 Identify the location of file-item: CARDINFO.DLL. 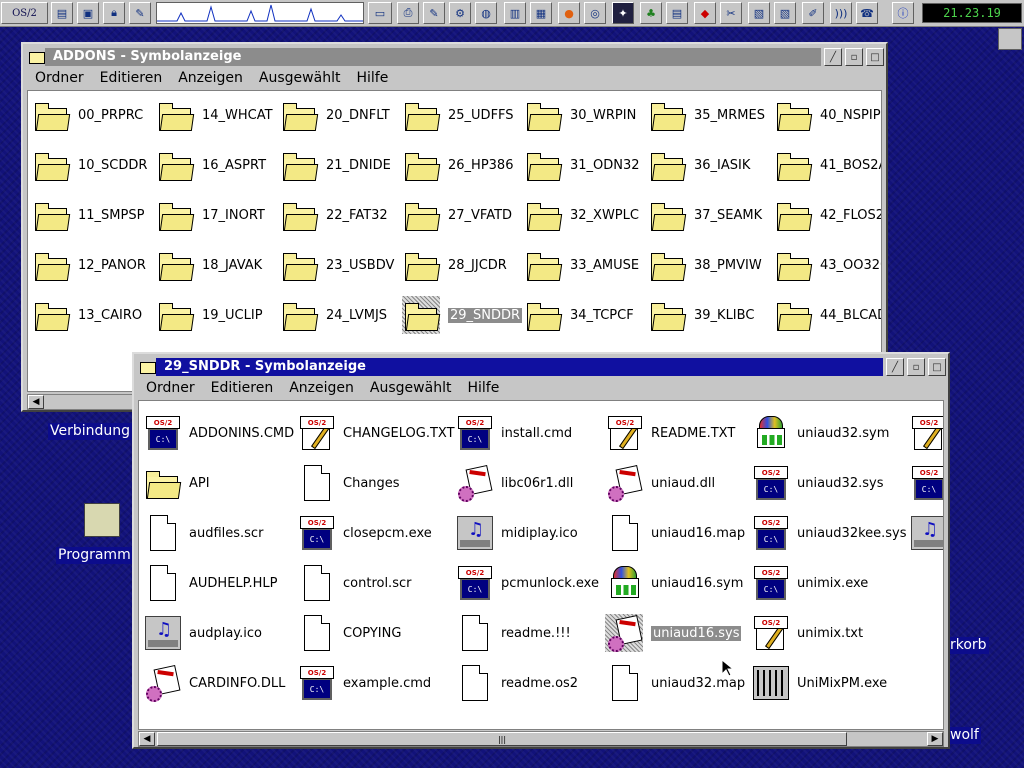
(214, 683).